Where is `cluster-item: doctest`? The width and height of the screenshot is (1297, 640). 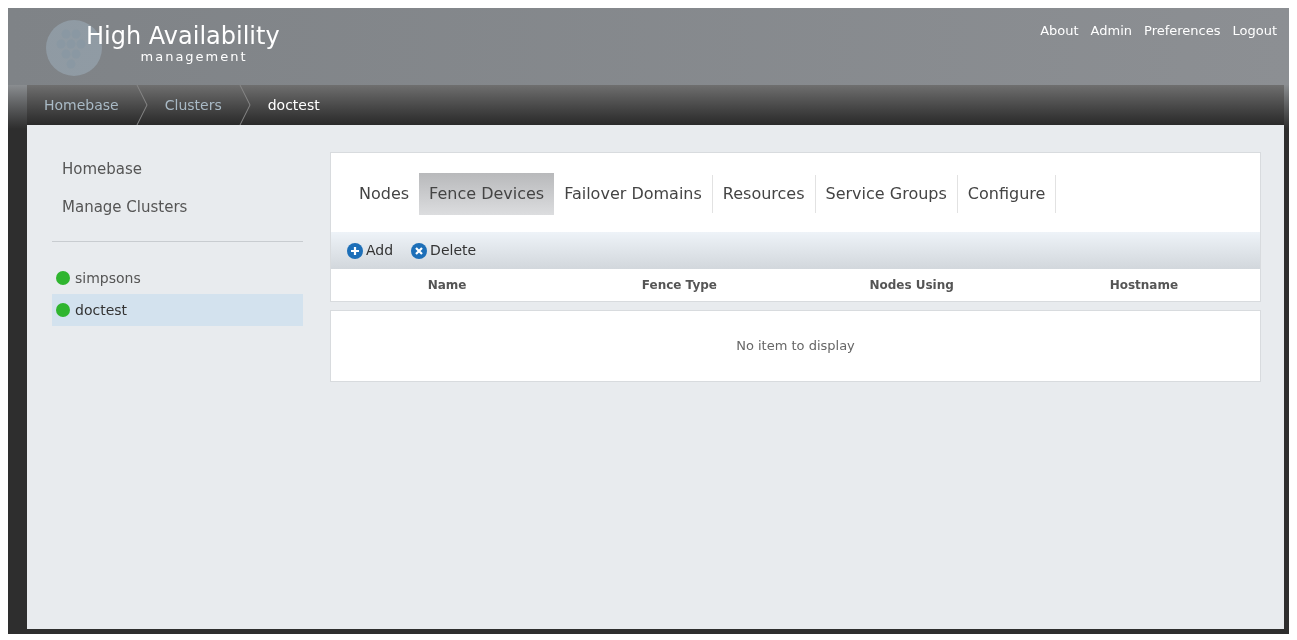
cluster-item: doctest is located at coordinates (177, 310).